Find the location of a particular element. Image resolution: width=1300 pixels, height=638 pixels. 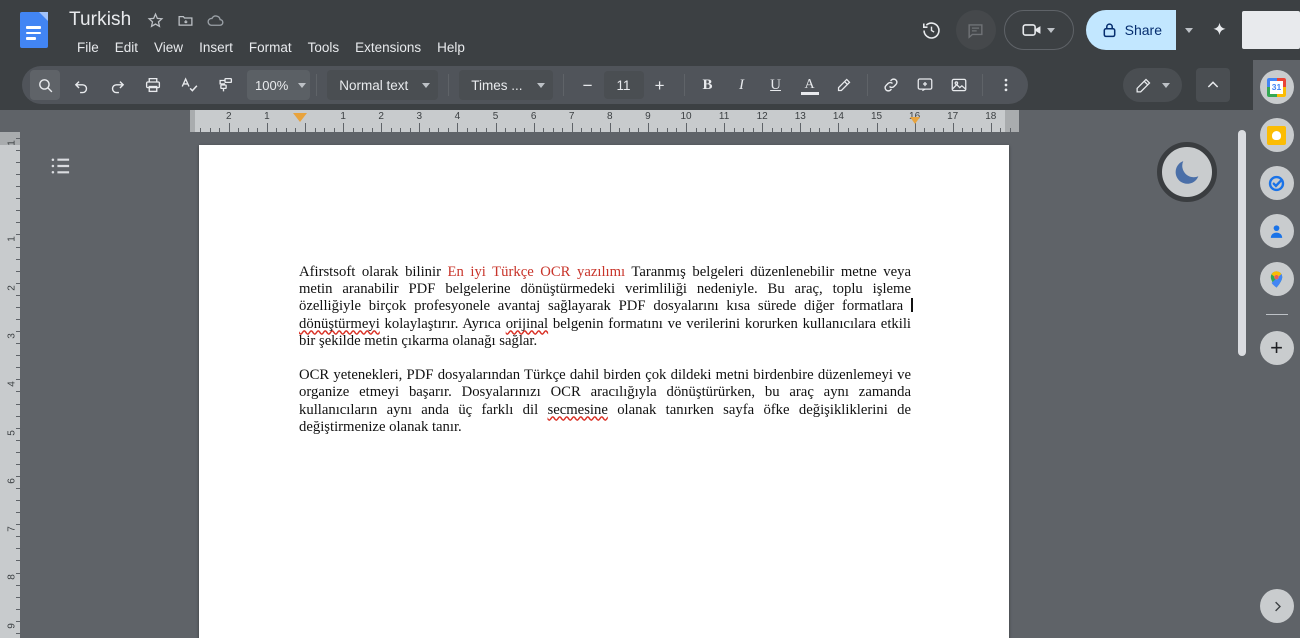

side-panel-item-tasks is located at coordinates (1276, 183).